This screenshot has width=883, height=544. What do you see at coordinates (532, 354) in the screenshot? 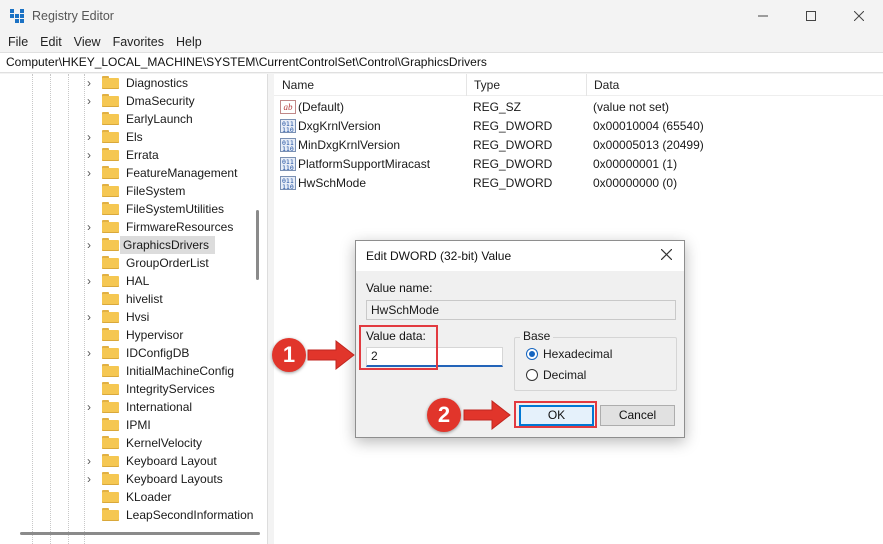
I see `radio-checked-icon` at bounding box center [532, 354].